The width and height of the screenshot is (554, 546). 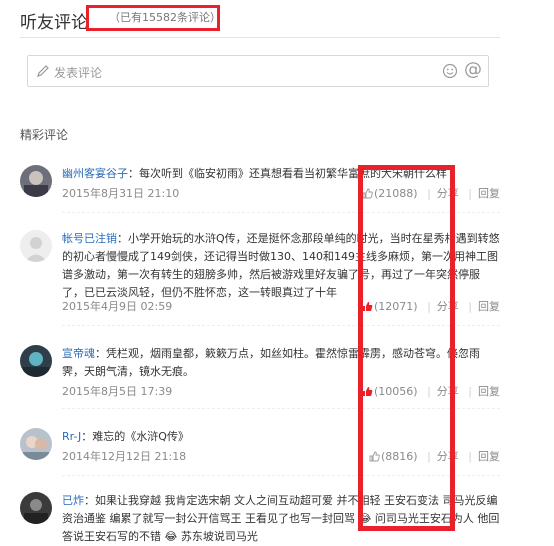 I want to click on comment-username: 宣帝魂, so click(x=78, y=353).